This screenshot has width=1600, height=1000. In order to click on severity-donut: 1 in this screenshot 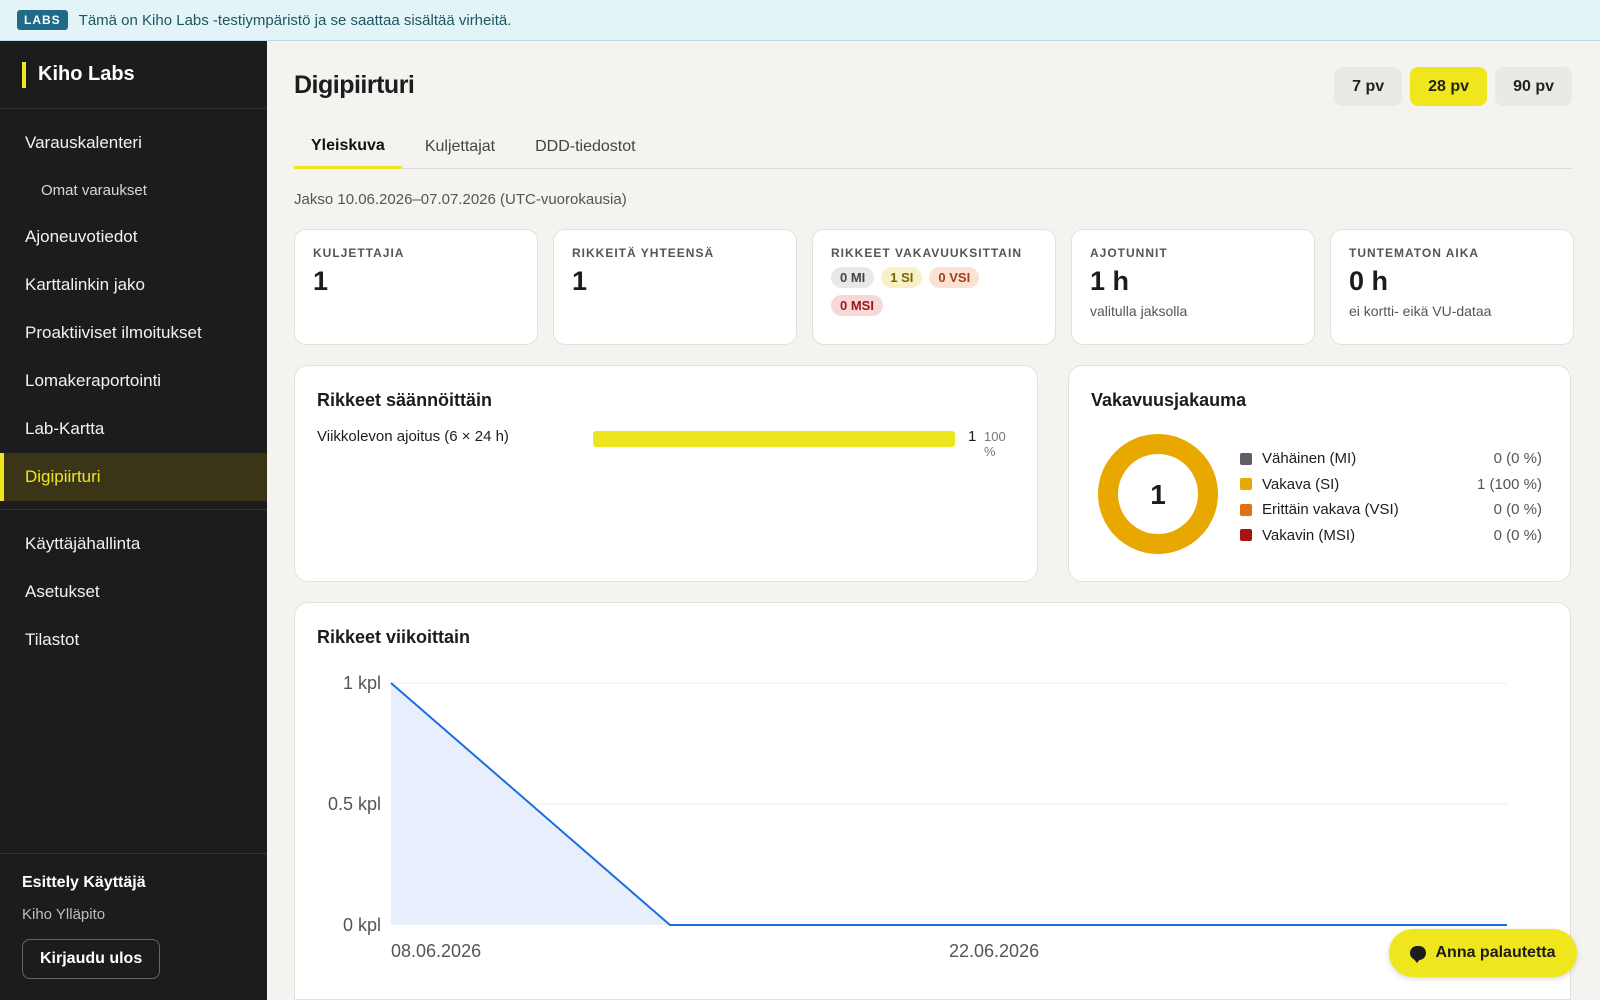, I will do `click(1158, 494)`.